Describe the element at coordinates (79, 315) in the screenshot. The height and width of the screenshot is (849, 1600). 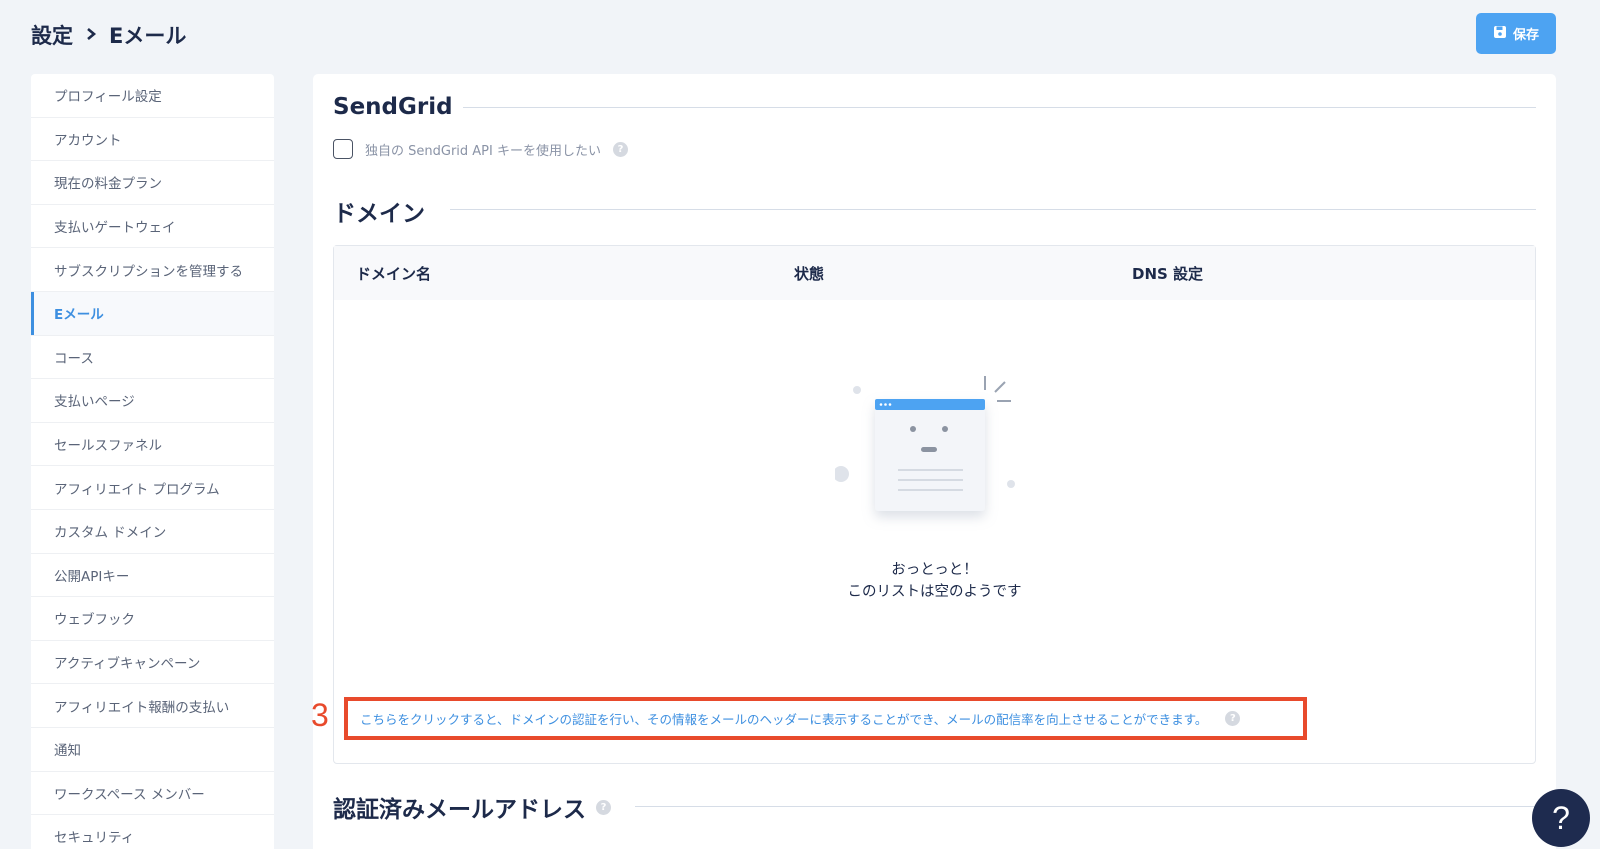
I see `sidebar-item-label: Eメール` at that location.